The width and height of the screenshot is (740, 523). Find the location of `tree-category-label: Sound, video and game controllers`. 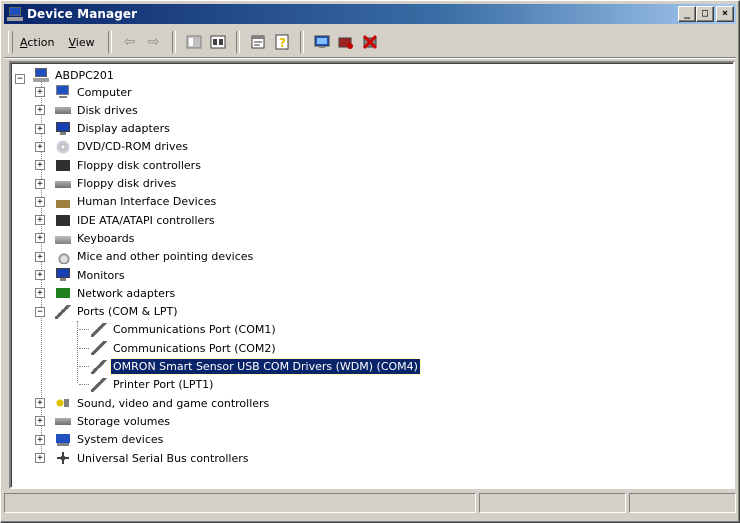

tree-category-label: Sound, video and game controllers is located at coordinates (173, 403).